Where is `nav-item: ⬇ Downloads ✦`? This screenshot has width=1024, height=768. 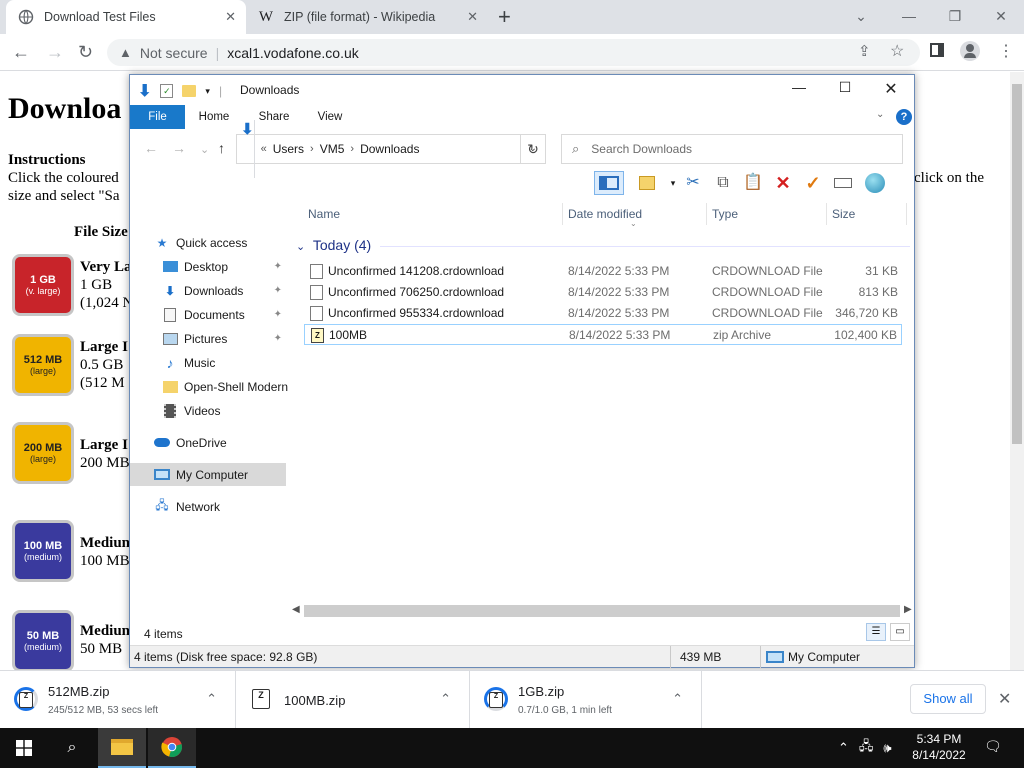 nav-item: ⬇ Downloads ✦ is located at coordinates (210, 290).